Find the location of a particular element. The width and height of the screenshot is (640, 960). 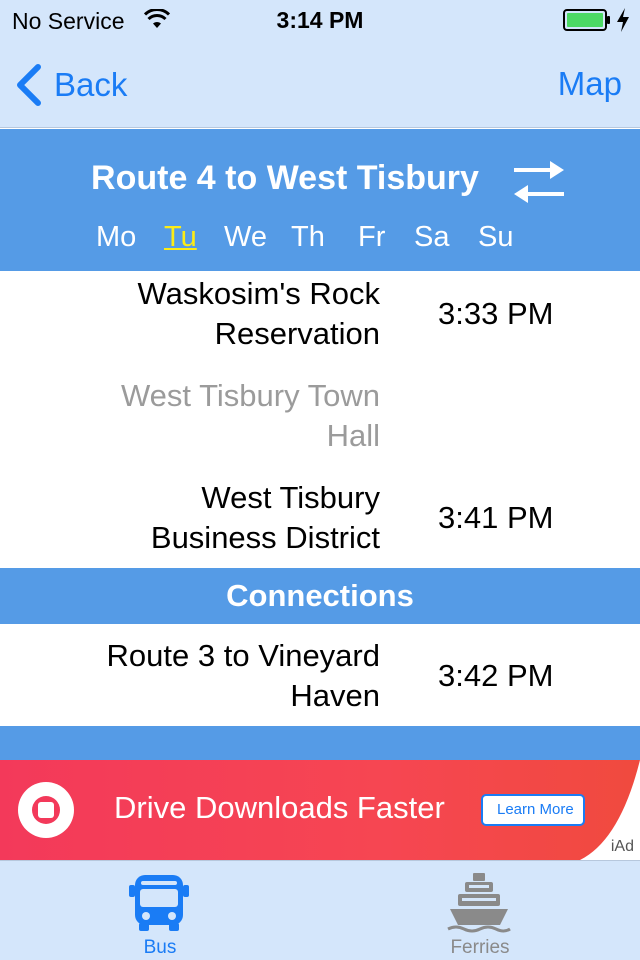

navigation-bar: Back Map is located at coordinates (320, 84).